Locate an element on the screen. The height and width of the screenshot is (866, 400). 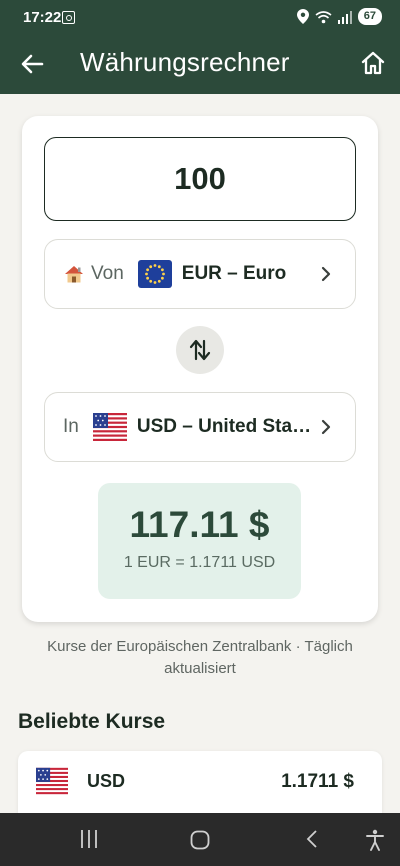
from-currency-select: Von EUR – Euro is located at coordinates (200, 274).